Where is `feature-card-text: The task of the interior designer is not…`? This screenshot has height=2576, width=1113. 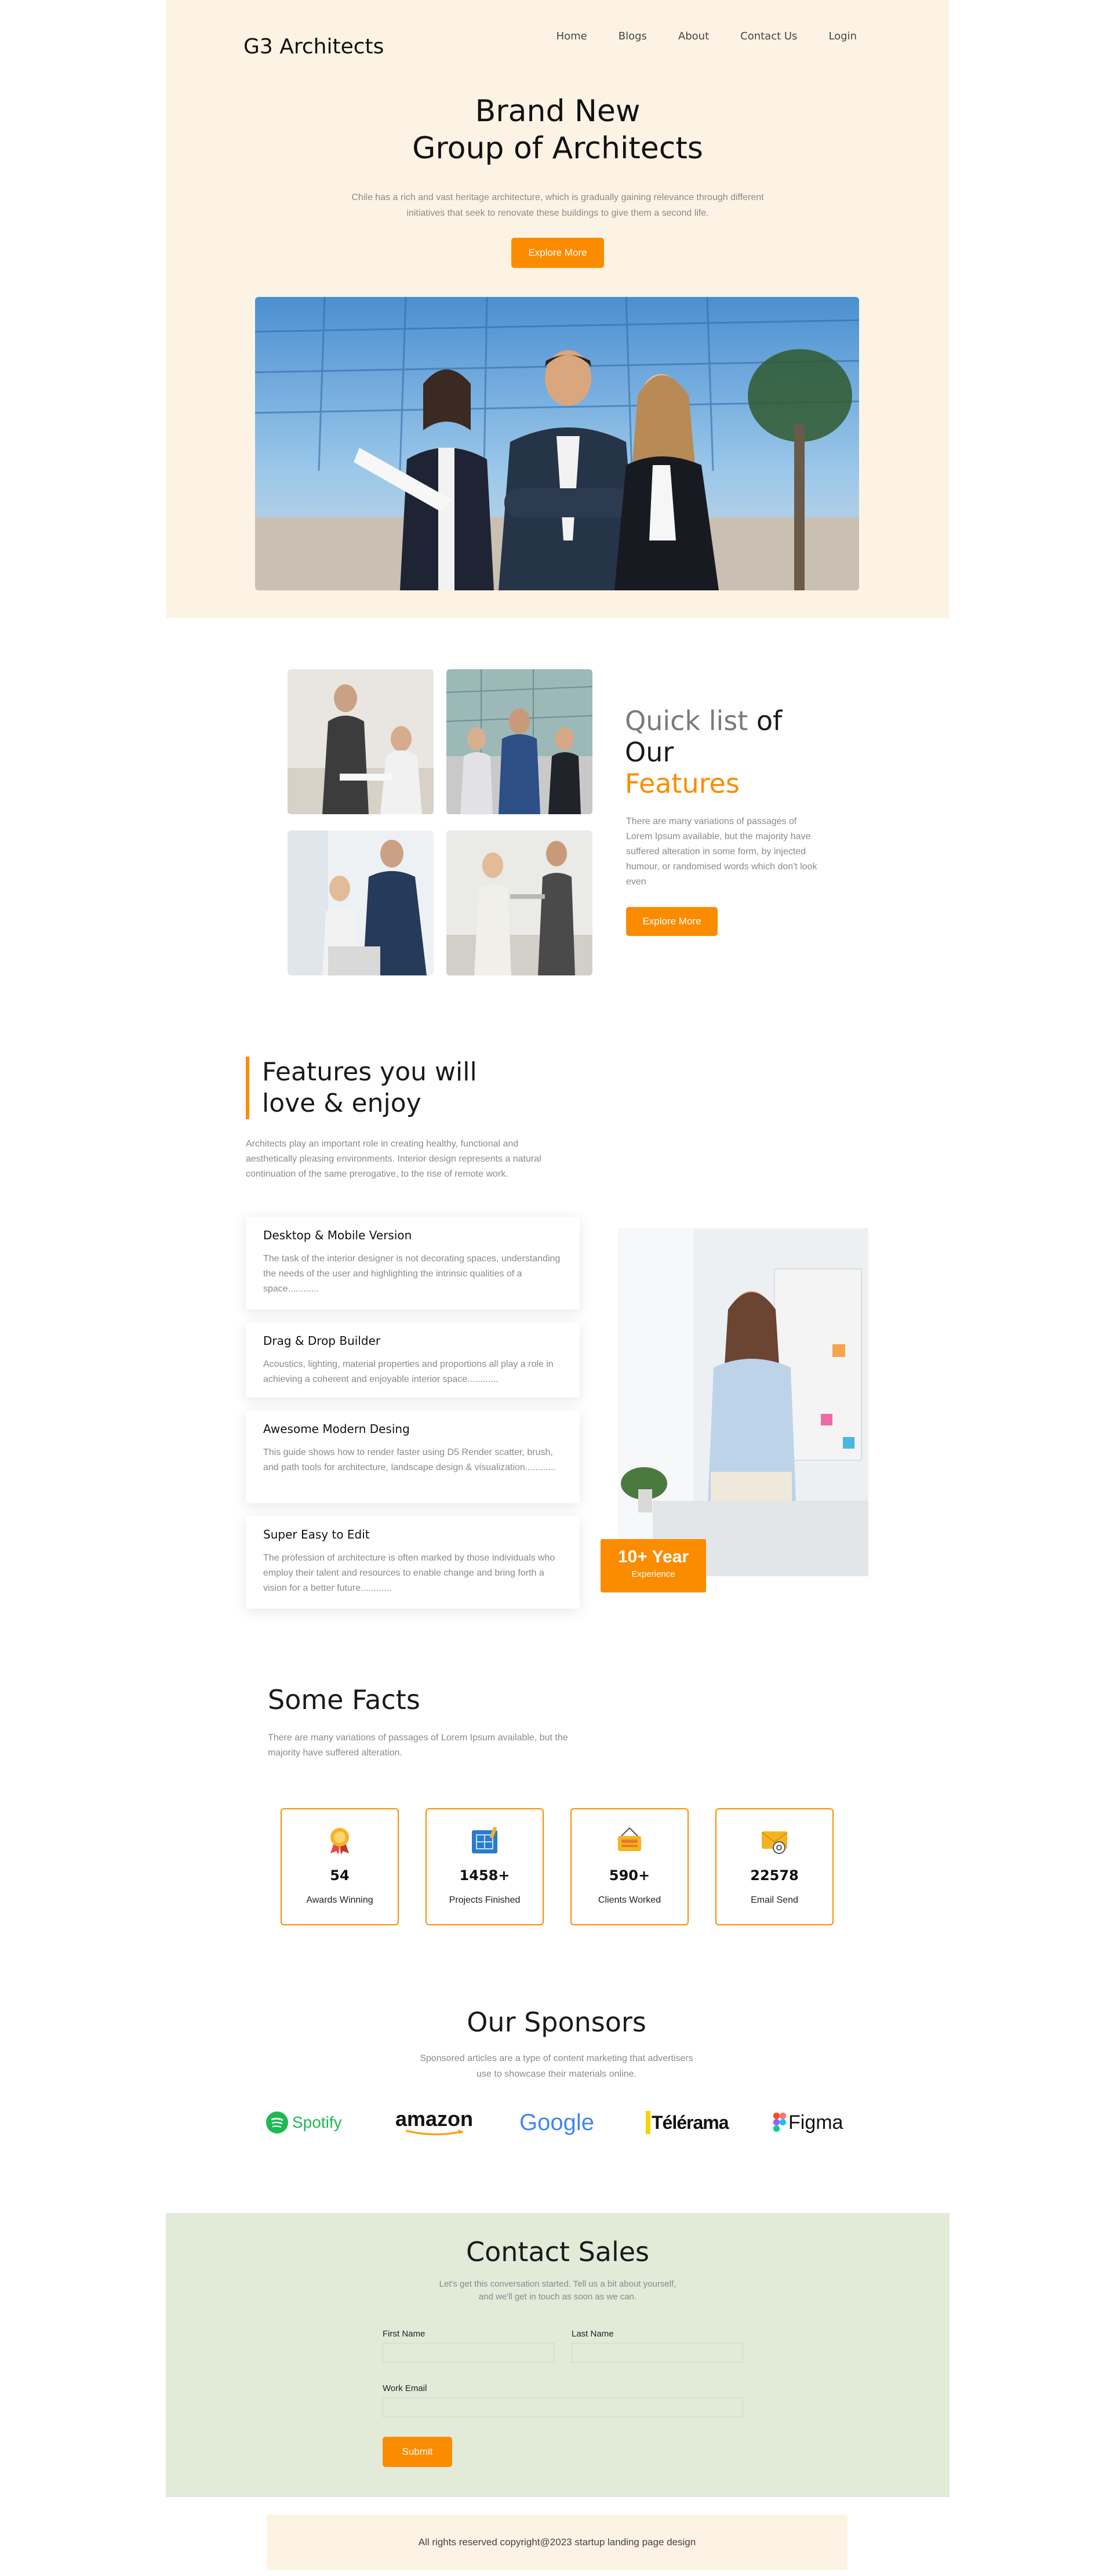
feature-card-text: The task of the interior designer is not… is located at coordinates (412, 1274).